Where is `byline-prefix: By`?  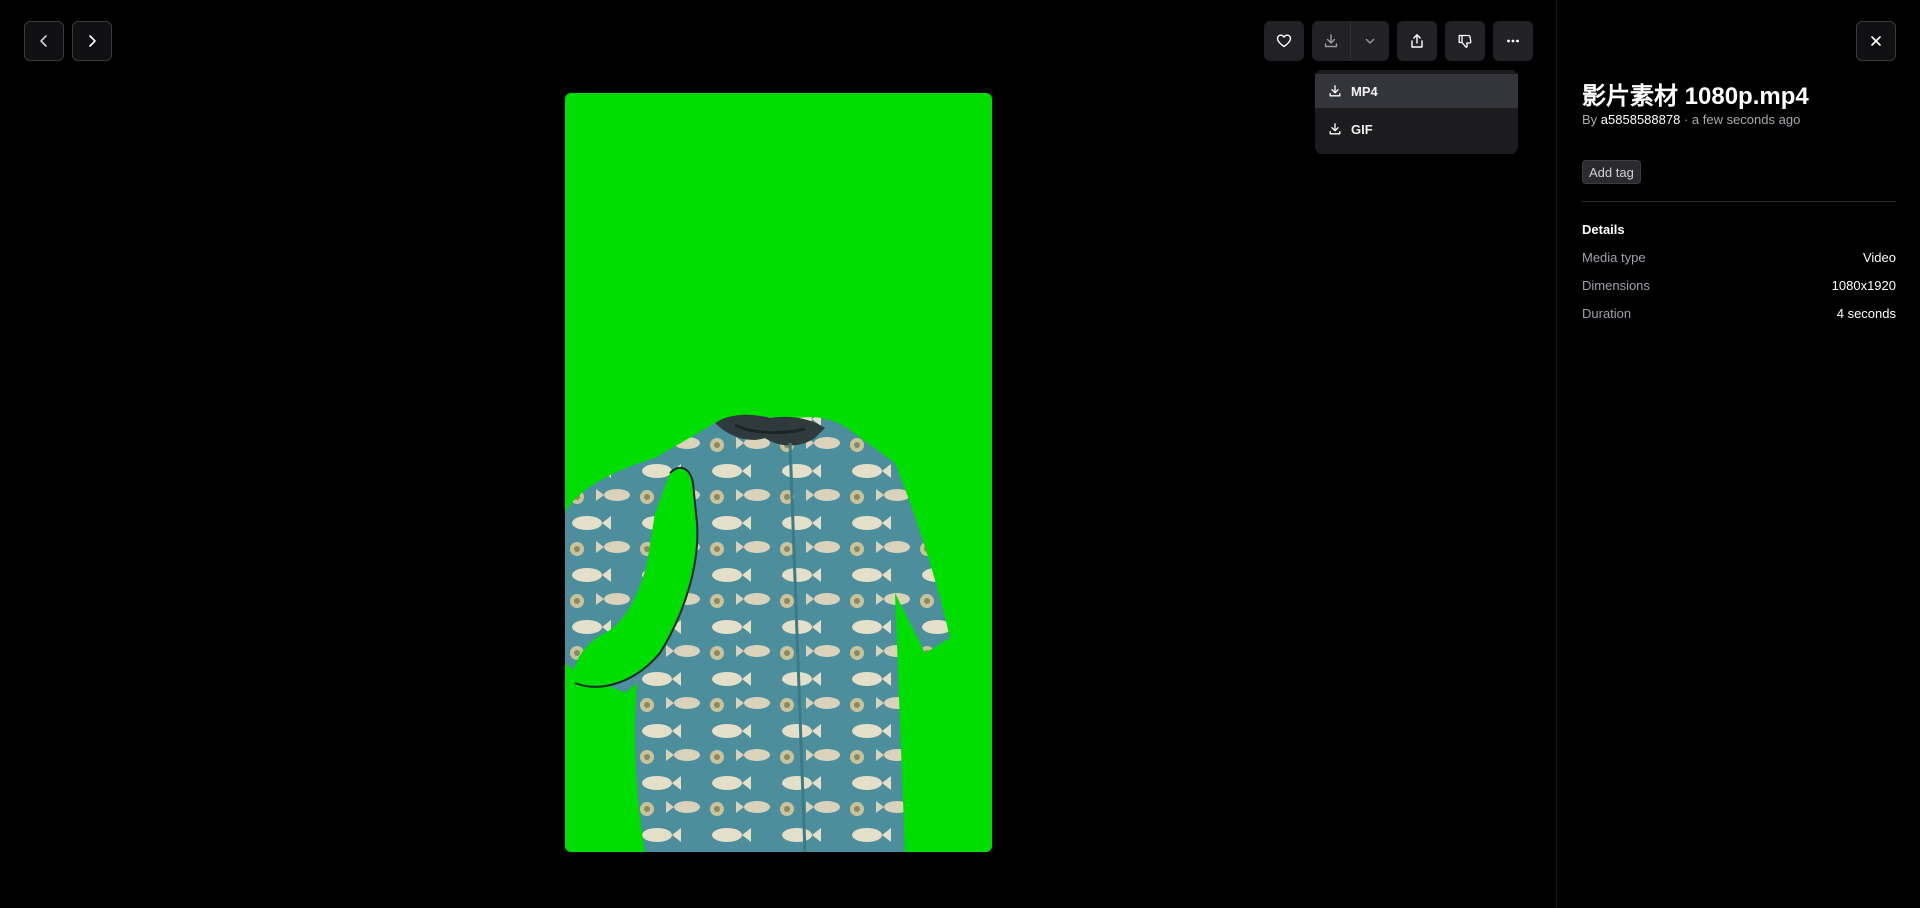 byline-prefix: By is located at coordinates (1590, 119).